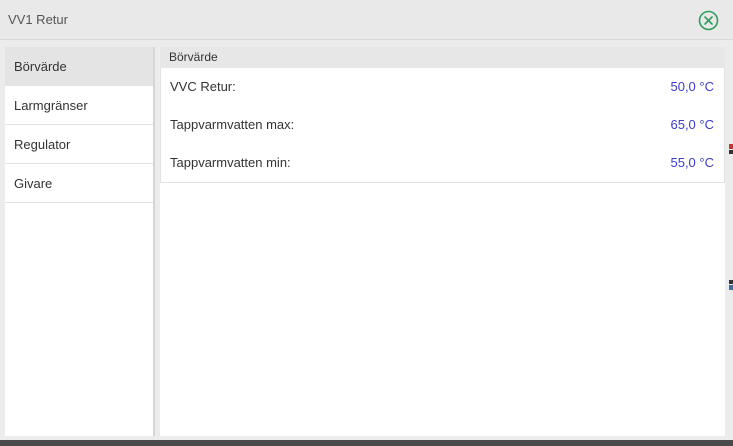  I want to click on setpoint-value: 55,0 °C, so click(692, 163).